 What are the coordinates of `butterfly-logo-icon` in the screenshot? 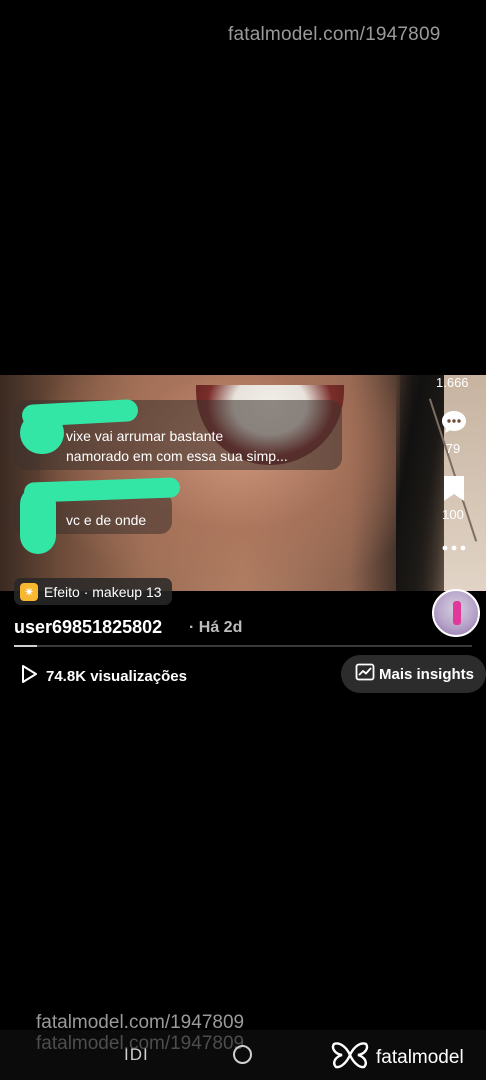 It's located at (350, 1058).